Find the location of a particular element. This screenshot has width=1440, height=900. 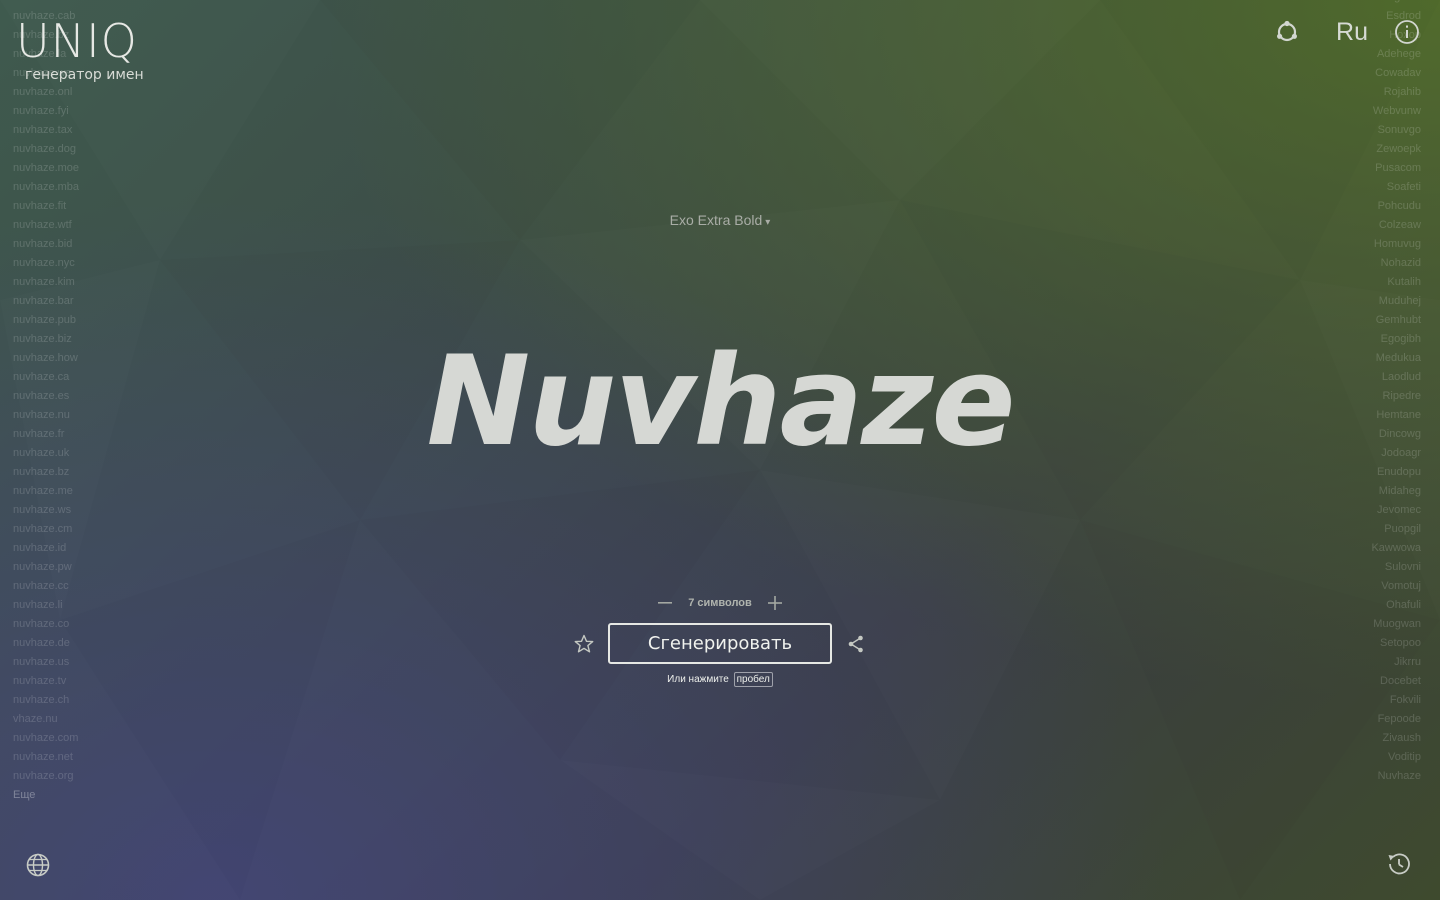

globe-icon is located at coordinates (38, 865).